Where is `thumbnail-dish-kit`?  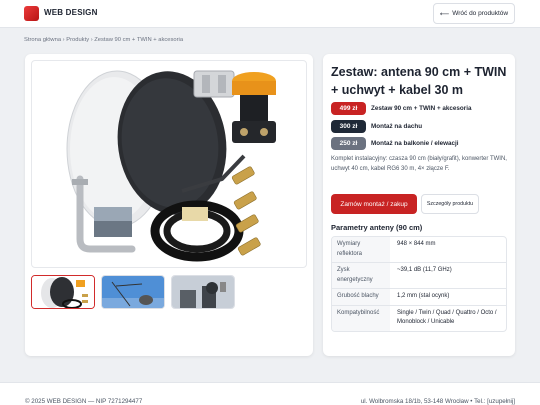 thumbnail-dish-kit is located at coordinates (63, 292).